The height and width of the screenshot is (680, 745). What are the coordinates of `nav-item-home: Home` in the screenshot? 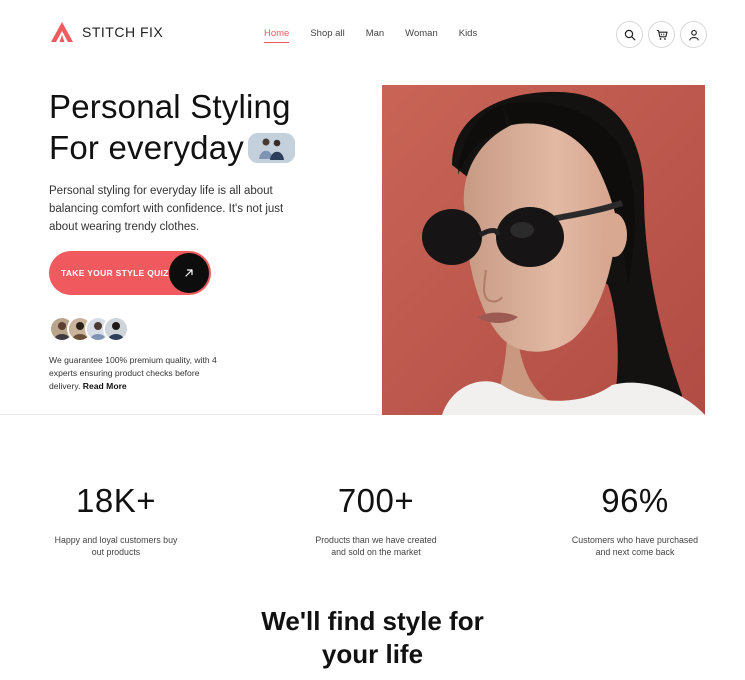 It's located at (277, 35).